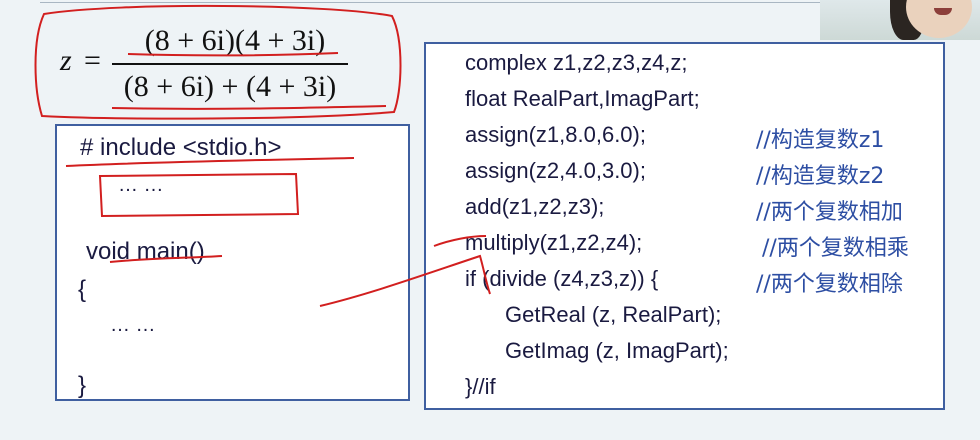 Image resolution: width=980 pixels, height=440 pixels. Describe the element at coordinates (181, 147) in the screenshot. I see `include-line: # include <stdio.h>` at that location.